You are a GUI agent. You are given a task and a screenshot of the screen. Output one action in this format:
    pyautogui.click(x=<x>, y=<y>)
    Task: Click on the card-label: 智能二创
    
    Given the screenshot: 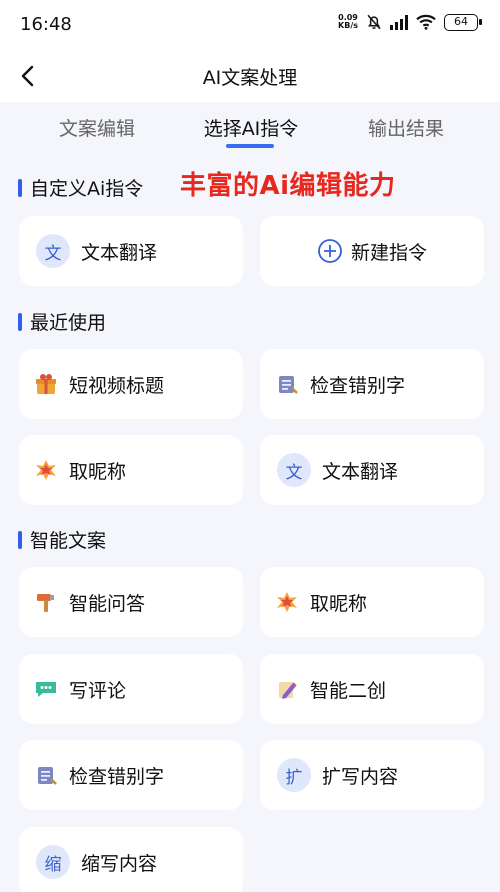 What is the action you would take?
    pyautogui.click(x=348, y=690)
    